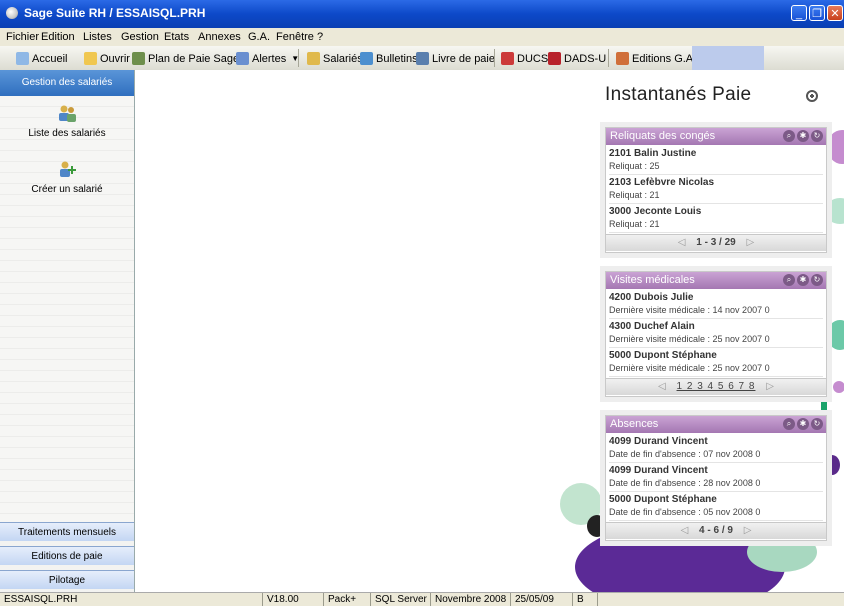 The height and width of the screenshot is (606, 844). What do you see at coordinates (107, 58) in the screenshot?
I see `ouvrir-button: Ouvrir` at bounding box center [107, 58].